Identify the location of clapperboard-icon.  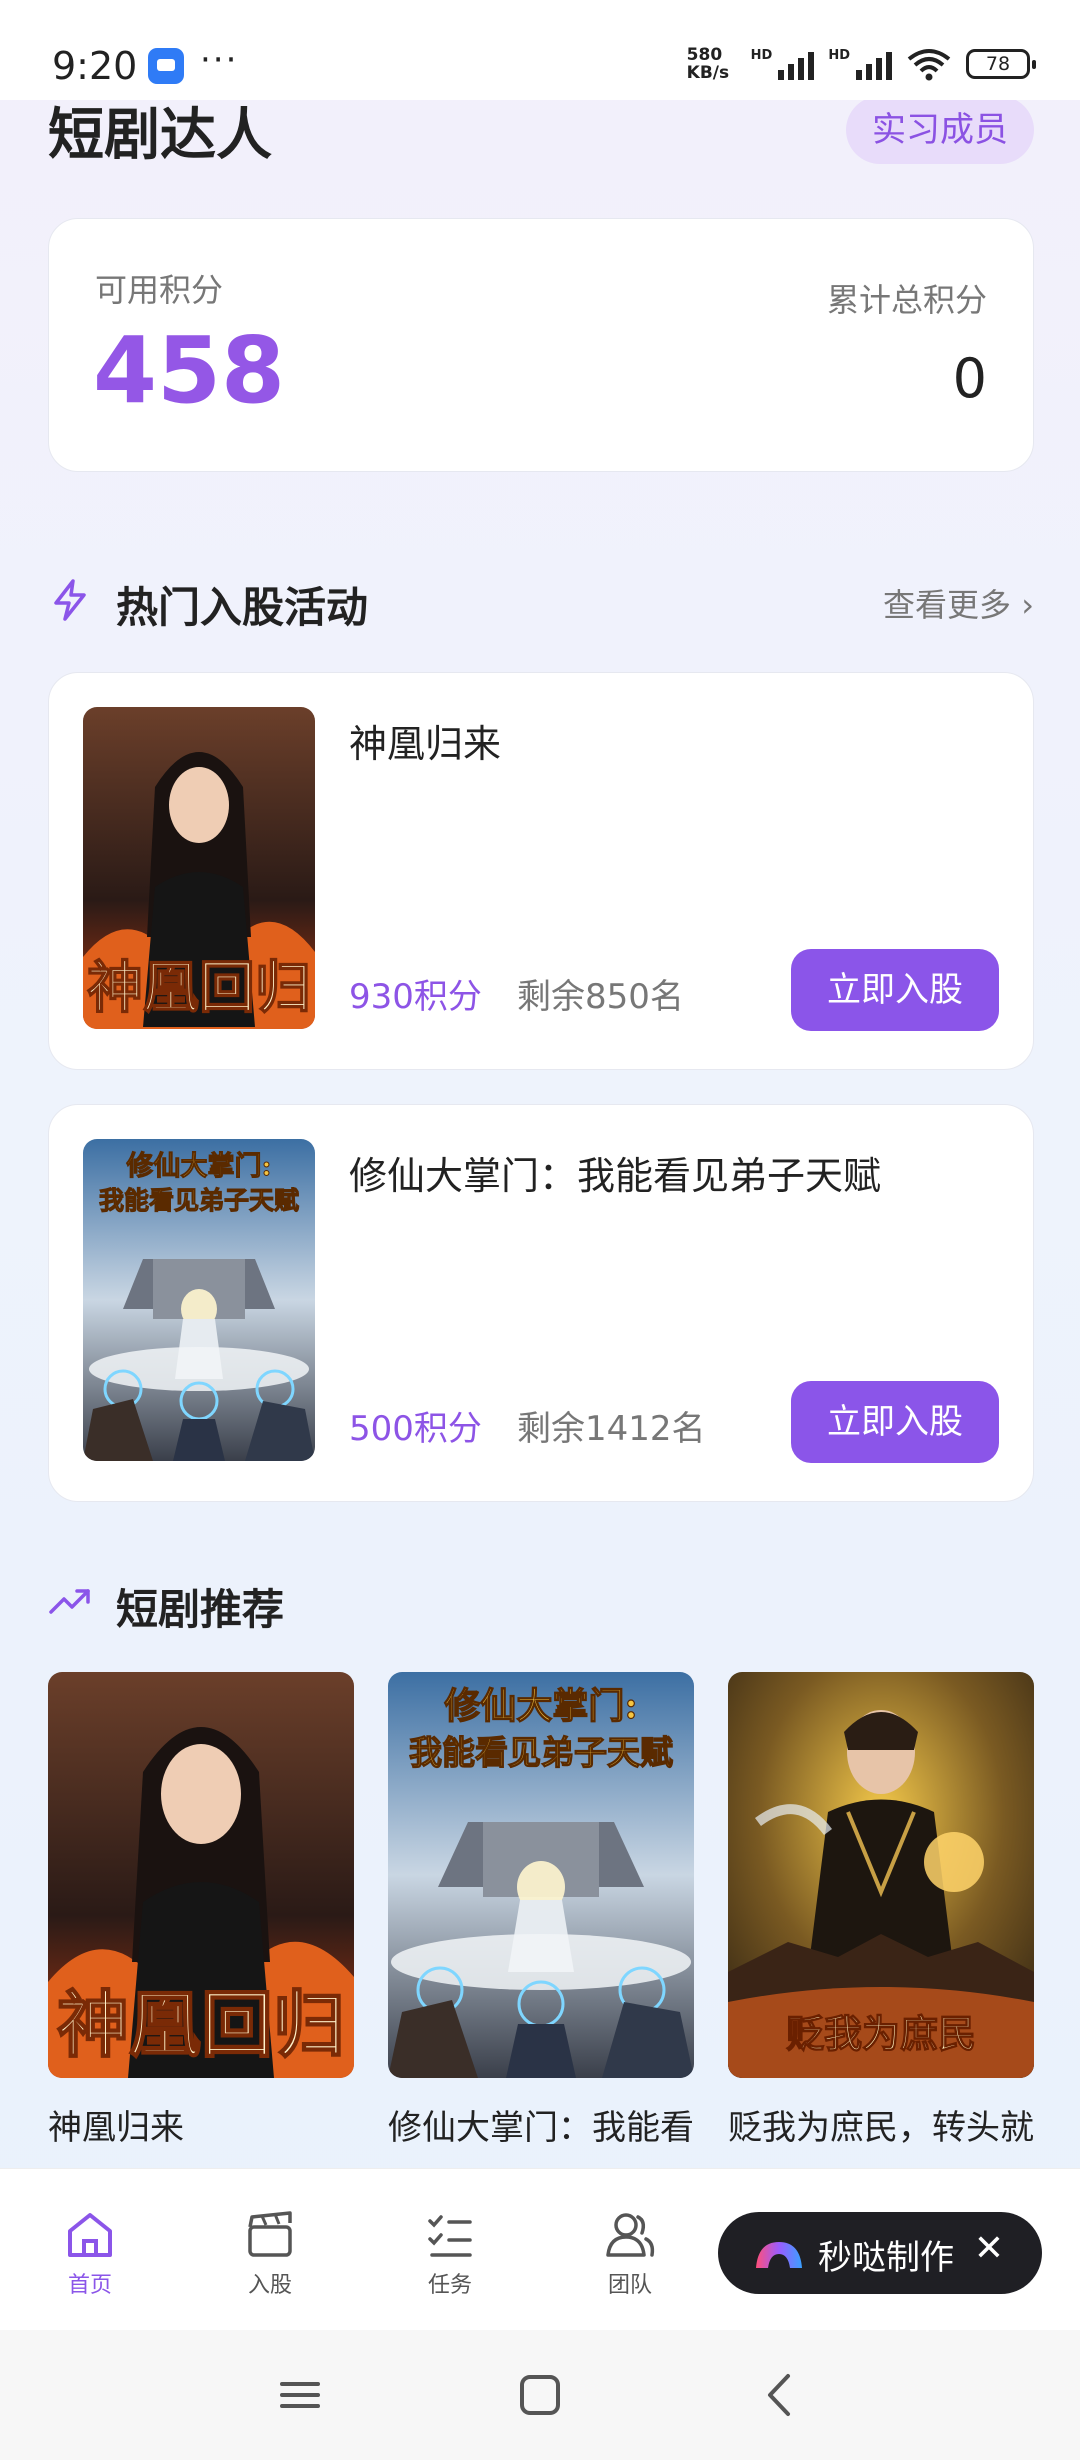
(270, 2234).